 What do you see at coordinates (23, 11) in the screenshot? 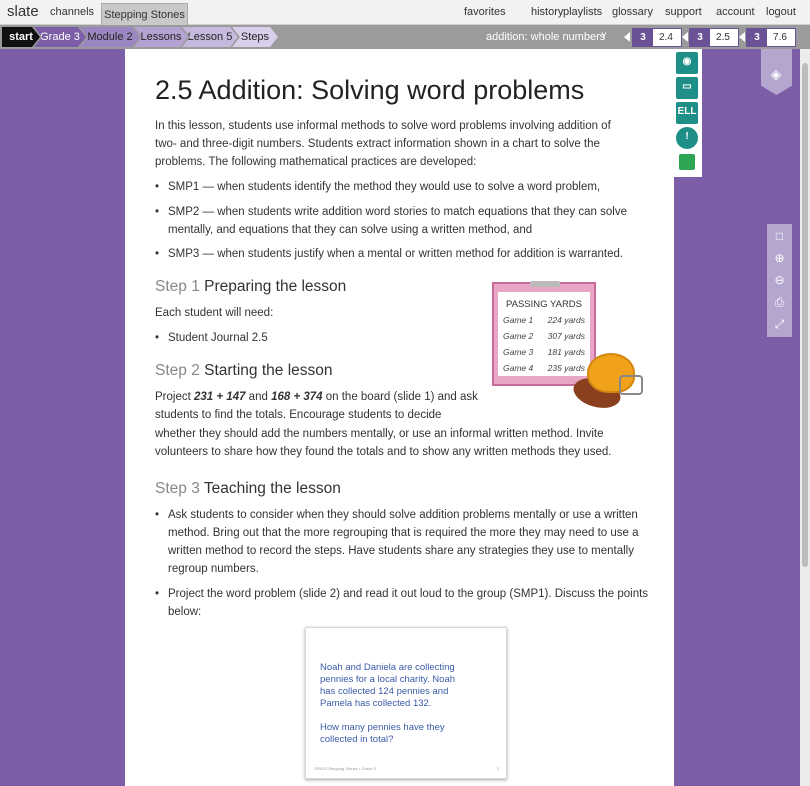
I see `brand-logo: slate` at bounding box center [23, 11].